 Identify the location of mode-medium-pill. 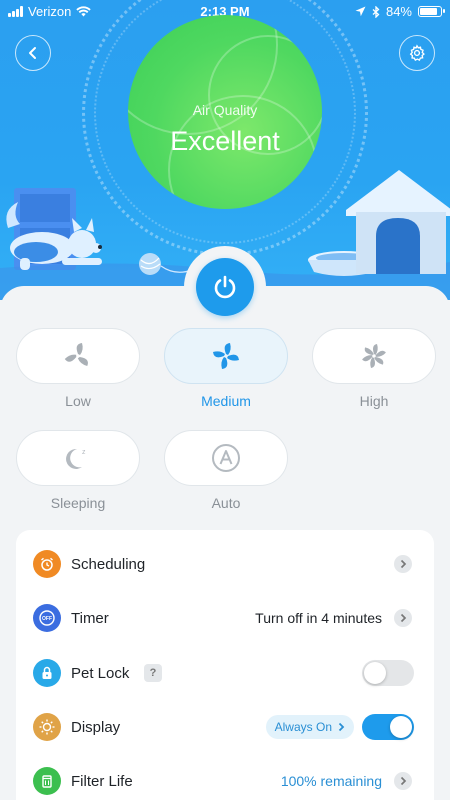
(226, 356).